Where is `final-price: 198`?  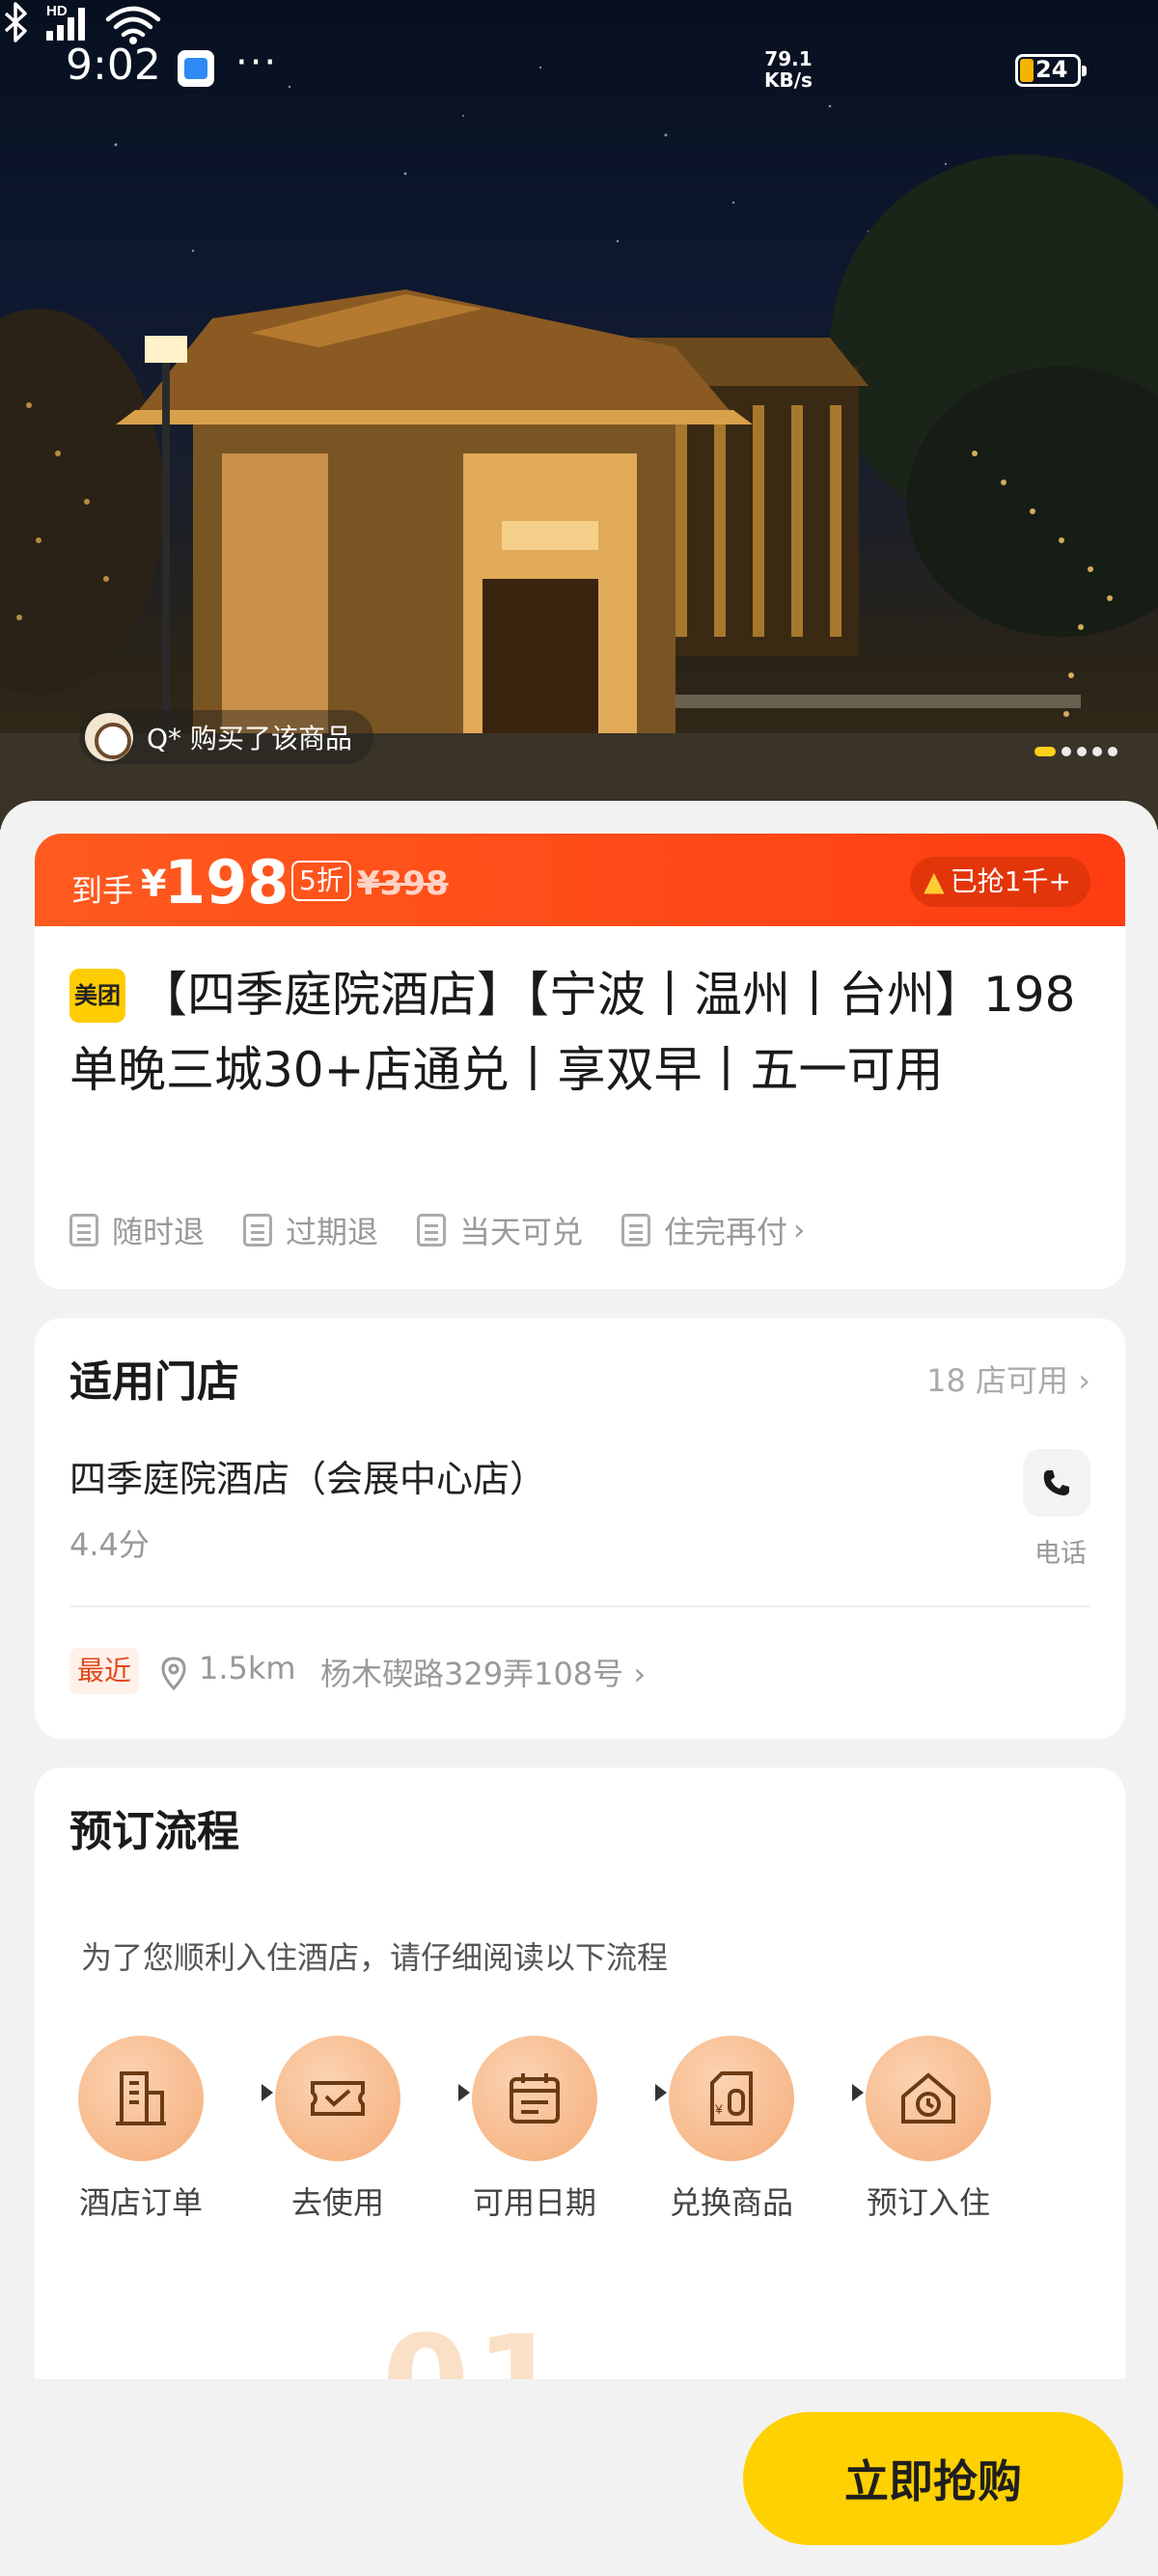 final-price: 198 is located at coordinates (227, 883).